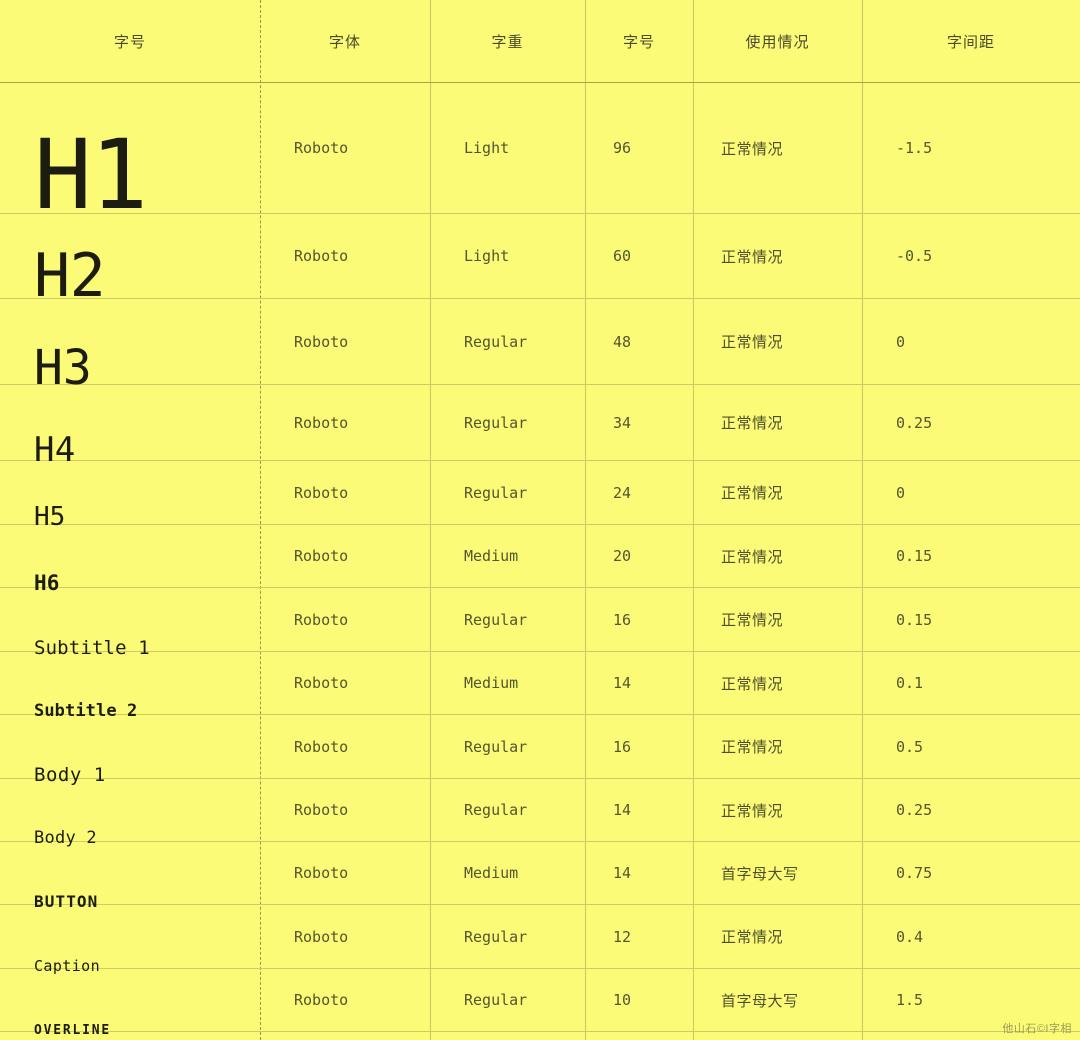  I want to click on size-cell: 96, so click(639, 148).